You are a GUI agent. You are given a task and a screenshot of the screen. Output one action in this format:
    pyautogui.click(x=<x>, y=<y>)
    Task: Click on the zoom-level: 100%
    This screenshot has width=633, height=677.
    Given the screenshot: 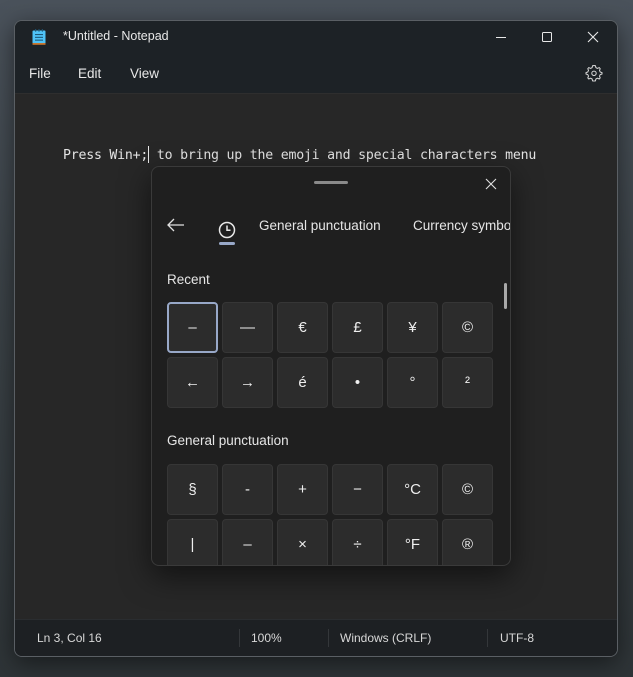 What is the action you would take?
    pyautogui.click(x=266, y=638)
    